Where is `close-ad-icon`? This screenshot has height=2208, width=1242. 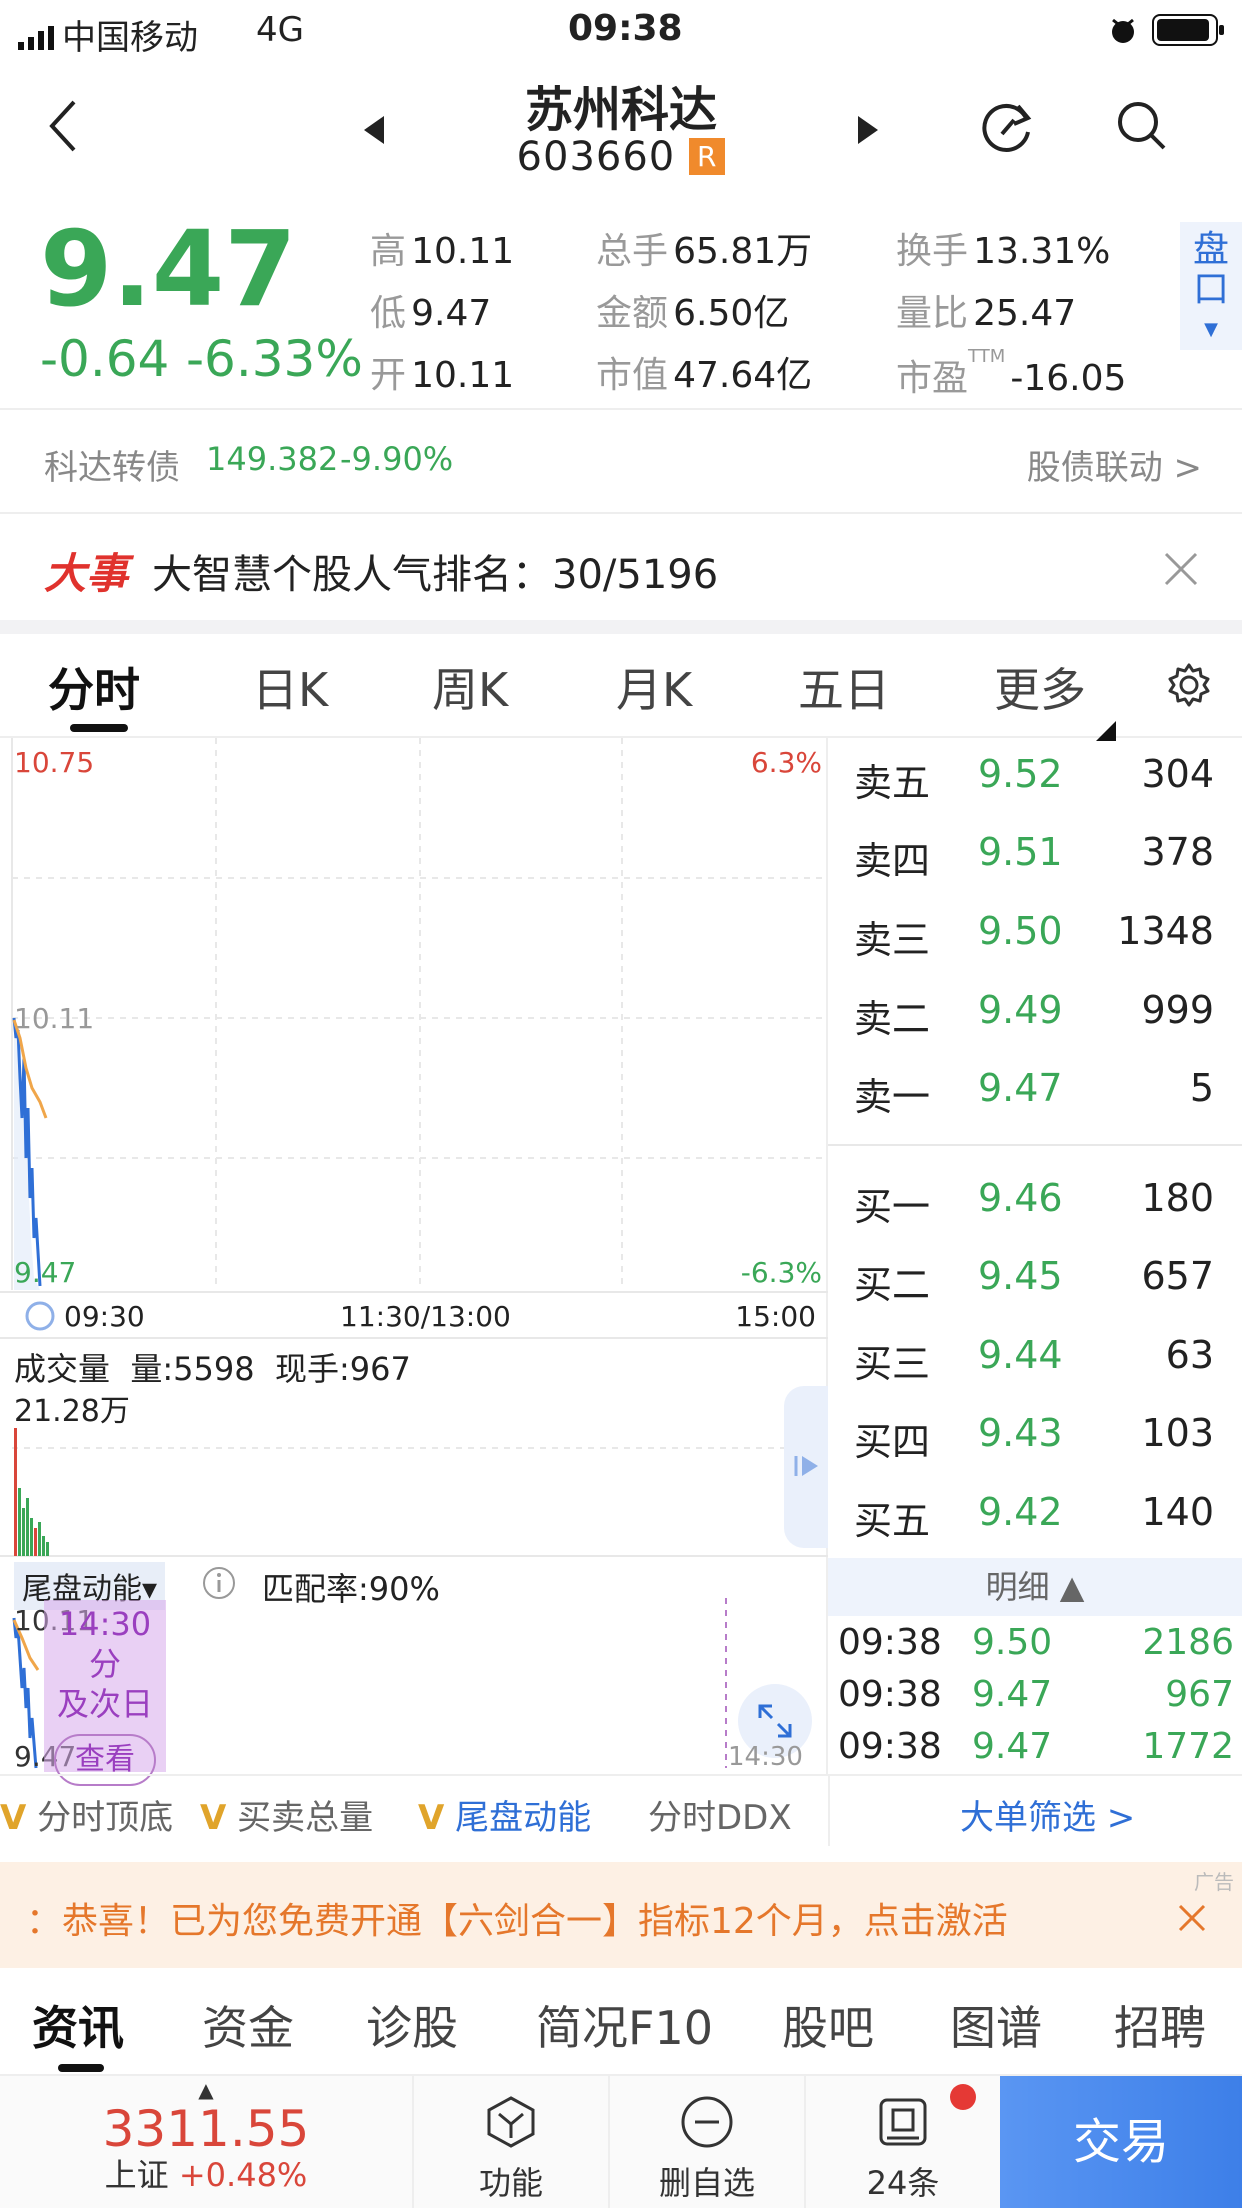 close-ad-icon is located at coordinates (1192, 1920).